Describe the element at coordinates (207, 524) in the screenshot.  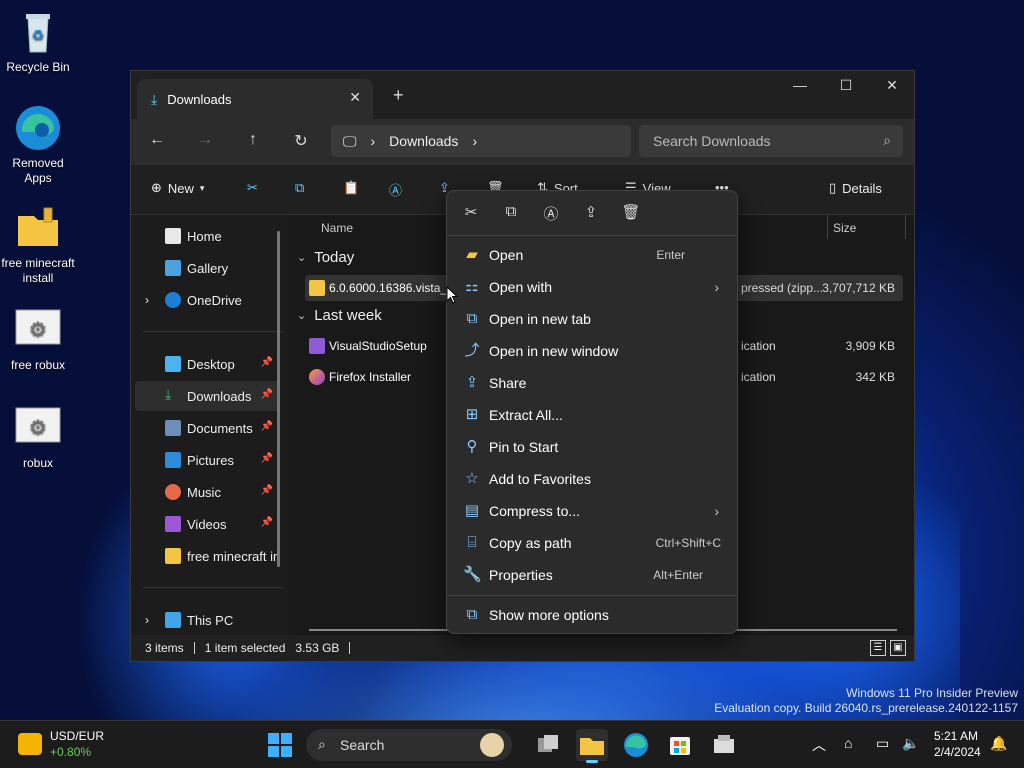
I see `sidebar-item-videos: Videos 📌` at that location.